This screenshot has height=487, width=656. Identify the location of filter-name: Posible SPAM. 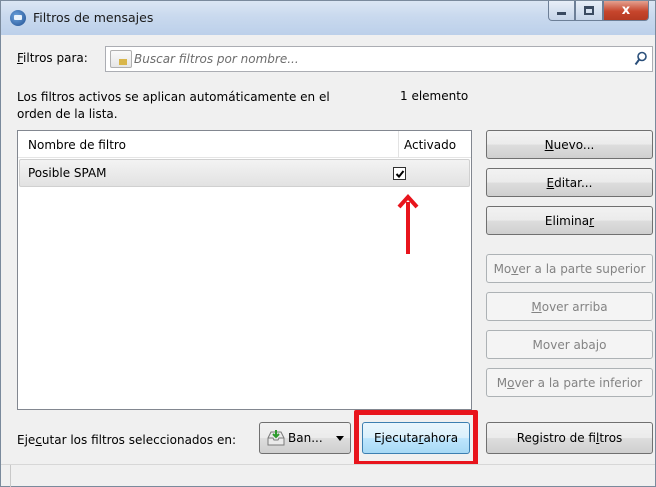
(67, 173).